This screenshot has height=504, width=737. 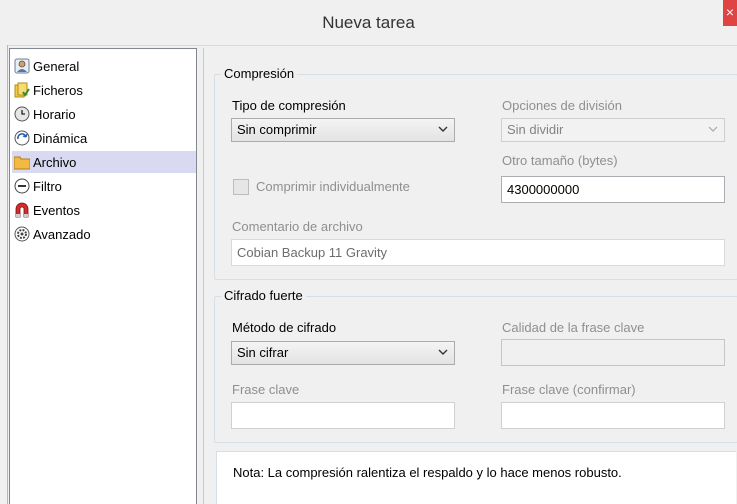 What do you see at coordinates (22, 90) in the screenshot?
I see `files-icon` at bounding box center [22, 90].